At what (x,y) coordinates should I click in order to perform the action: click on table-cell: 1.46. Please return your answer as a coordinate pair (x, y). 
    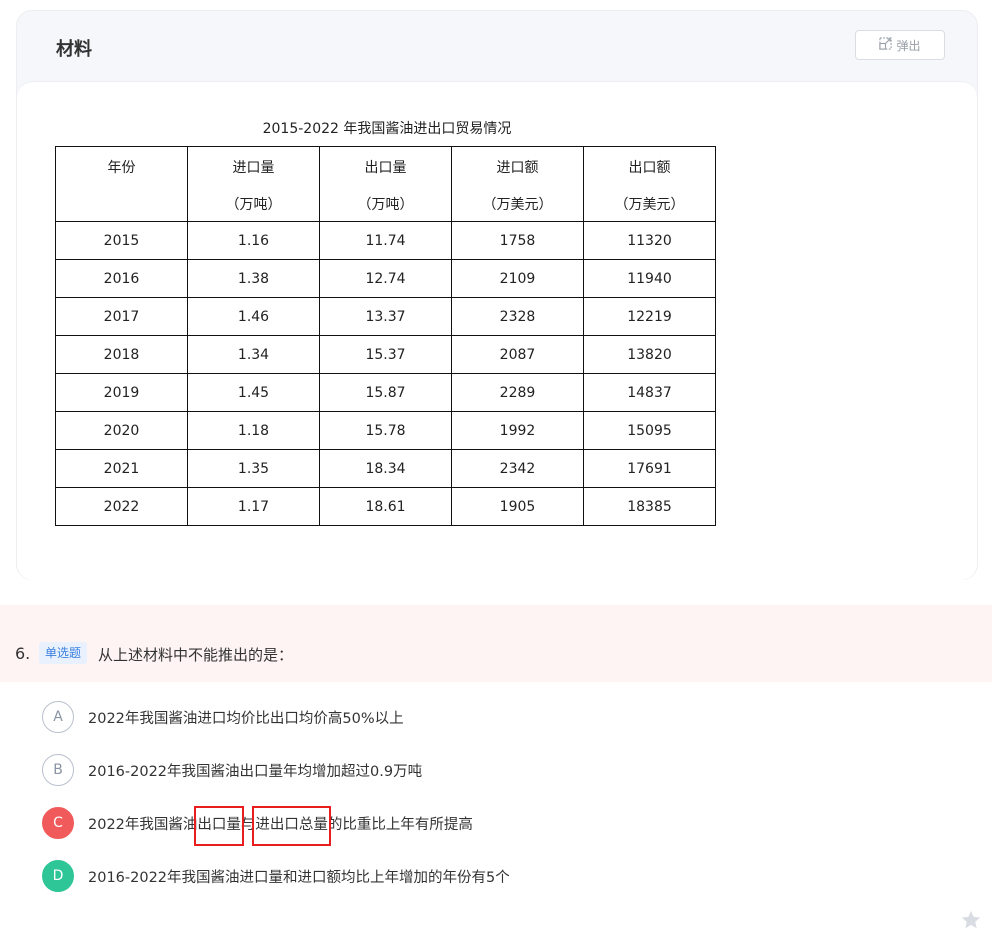
    Looking at the image, I should click on (253, 316).